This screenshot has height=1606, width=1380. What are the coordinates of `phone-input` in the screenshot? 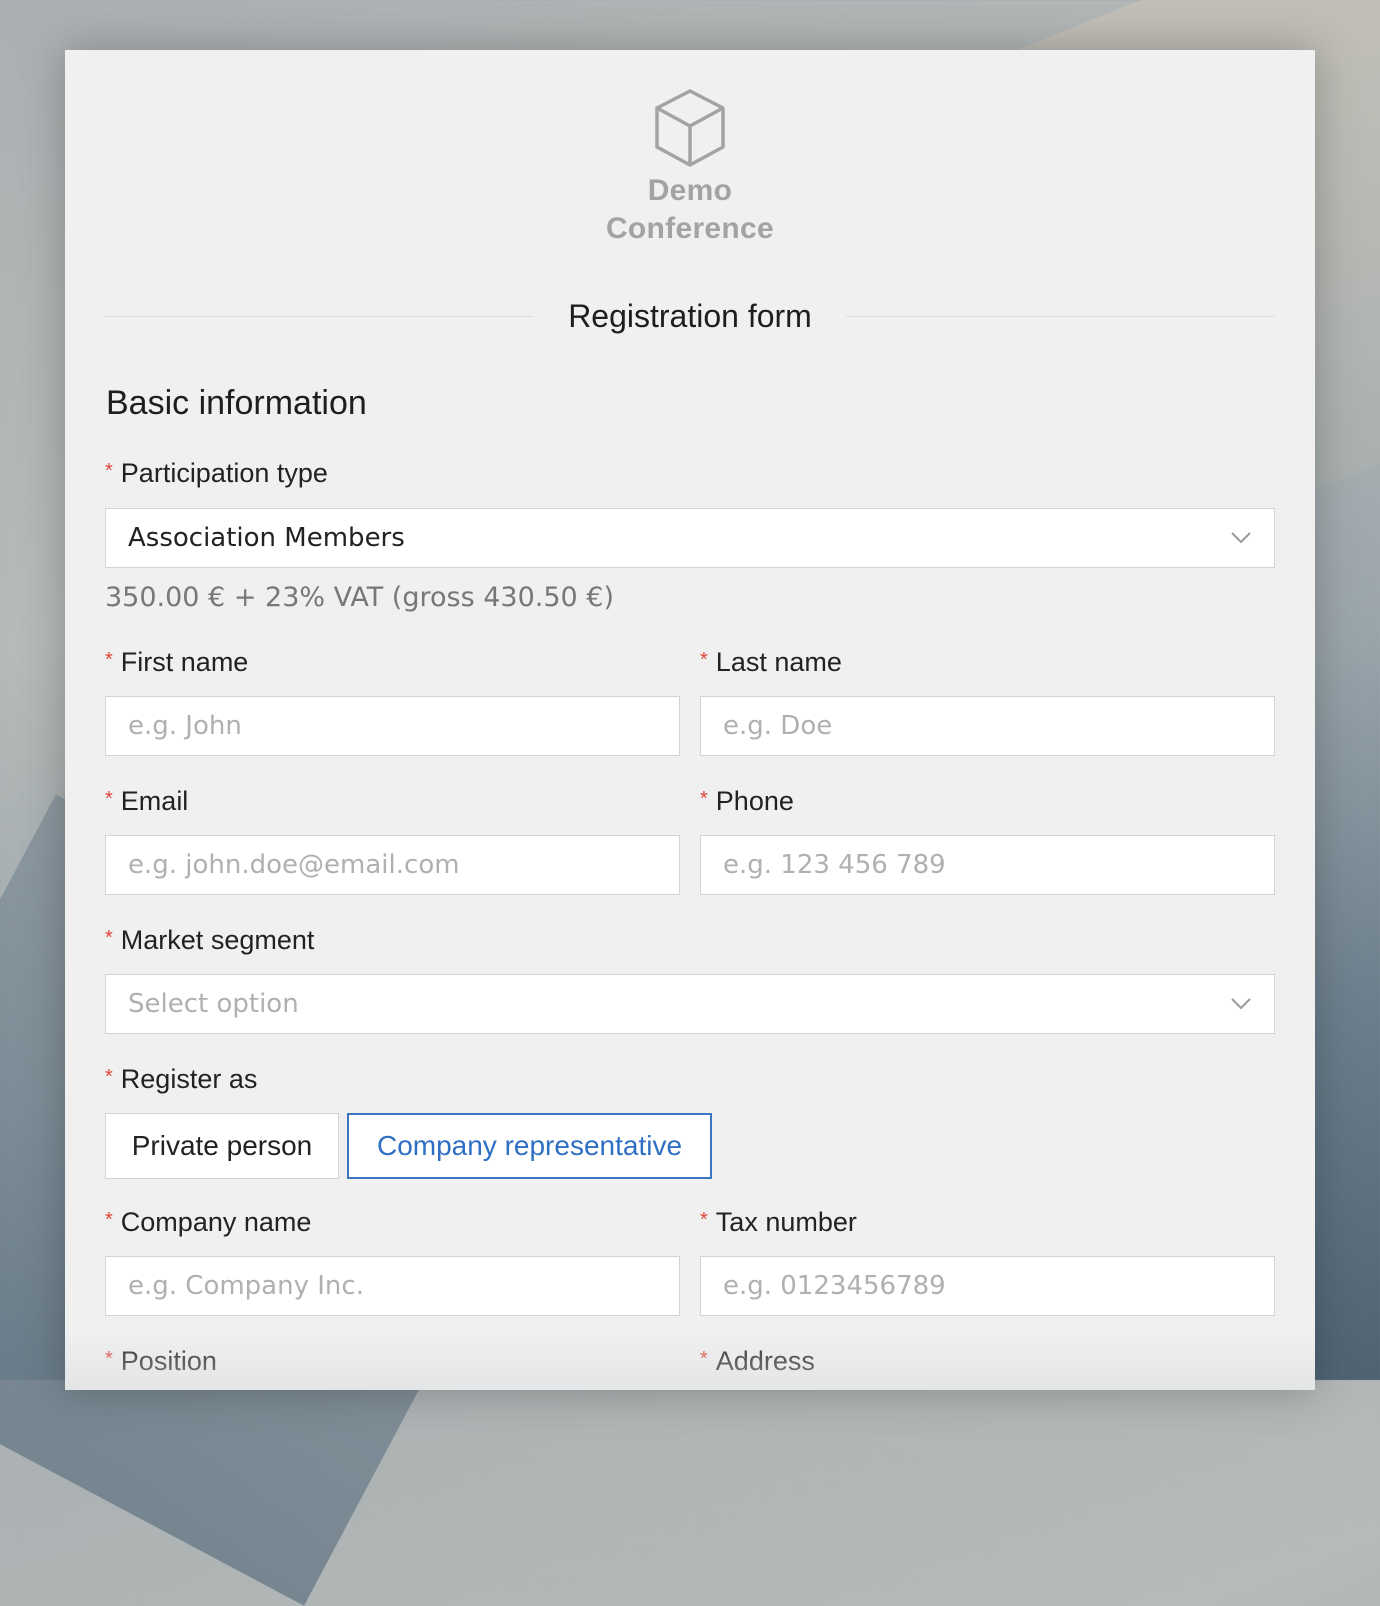 It's located at (987, 865).